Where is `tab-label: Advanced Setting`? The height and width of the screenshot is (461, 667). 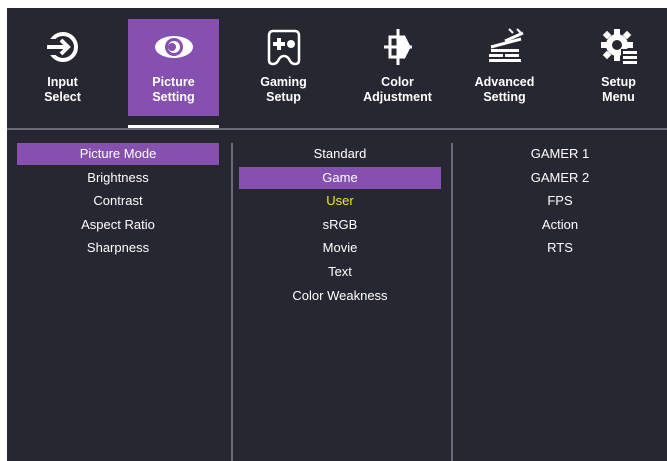 tab-label: Advanced Setting is located at coordinates (504, 89).